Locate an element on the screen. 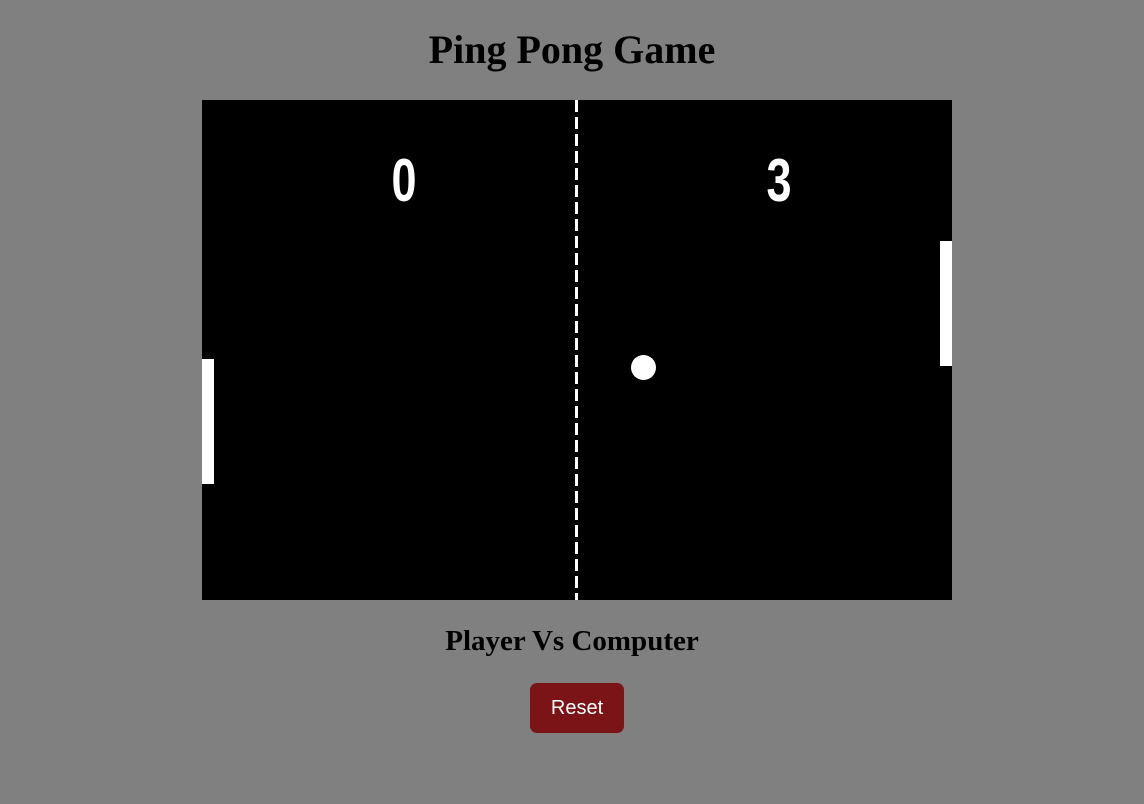 This screenshot has height=804, width=1144. player-score: 0 is located at coordinates (404, 180).